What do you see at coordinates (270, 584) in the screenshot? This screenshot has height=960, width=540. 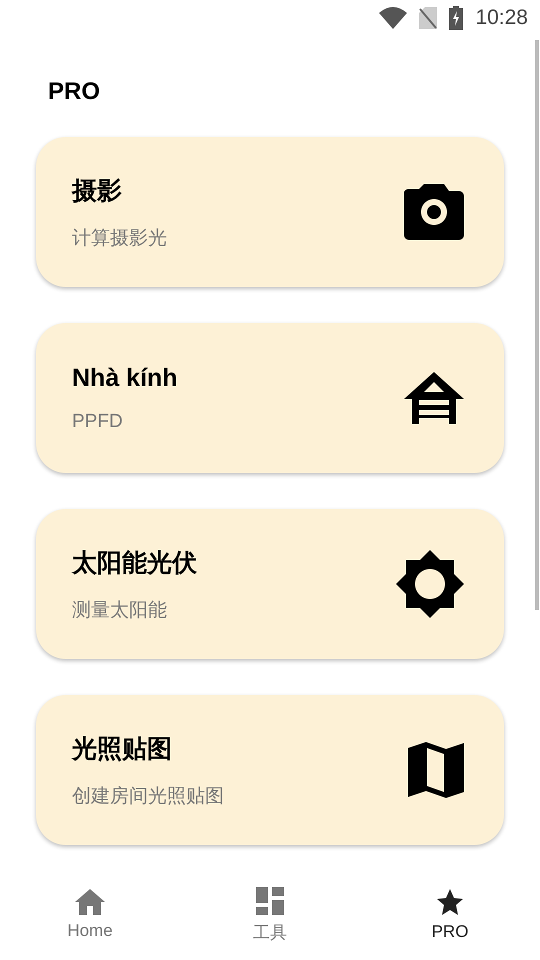 I see `feature-card: 太阳能光伏 测量太阳能` at bounding box center [270, 584].